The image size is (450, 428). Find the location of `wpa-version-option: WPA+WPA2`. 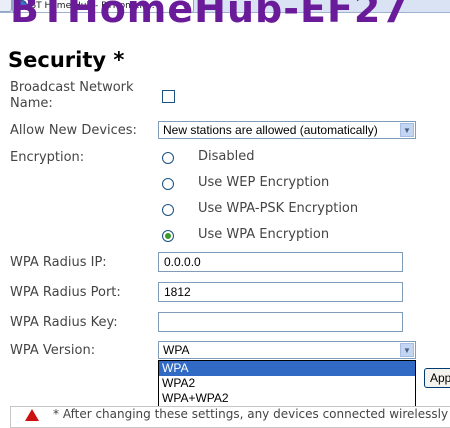

wpa-version-option: WPA+WPA2 is located at coordinates (287, 398).